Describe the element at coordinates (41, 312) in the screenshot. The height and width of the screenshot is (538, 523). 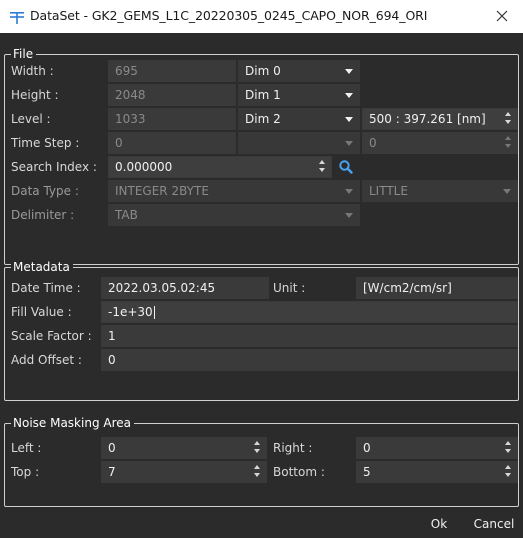
I see `fill-value-label: Fill Value :` at that location.